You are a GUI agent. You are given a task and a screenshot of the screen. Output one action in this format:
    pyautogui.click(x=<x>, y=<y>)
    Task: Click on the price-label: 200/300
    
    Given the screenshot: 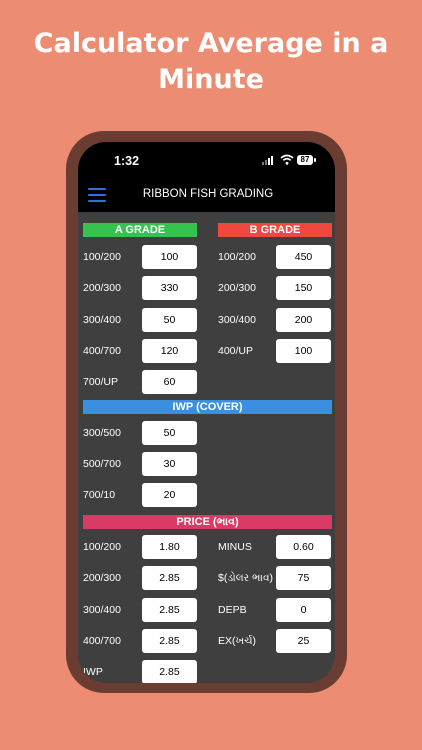 What is the action you would take?
    pyautogui.click(x=102, y=578)
    